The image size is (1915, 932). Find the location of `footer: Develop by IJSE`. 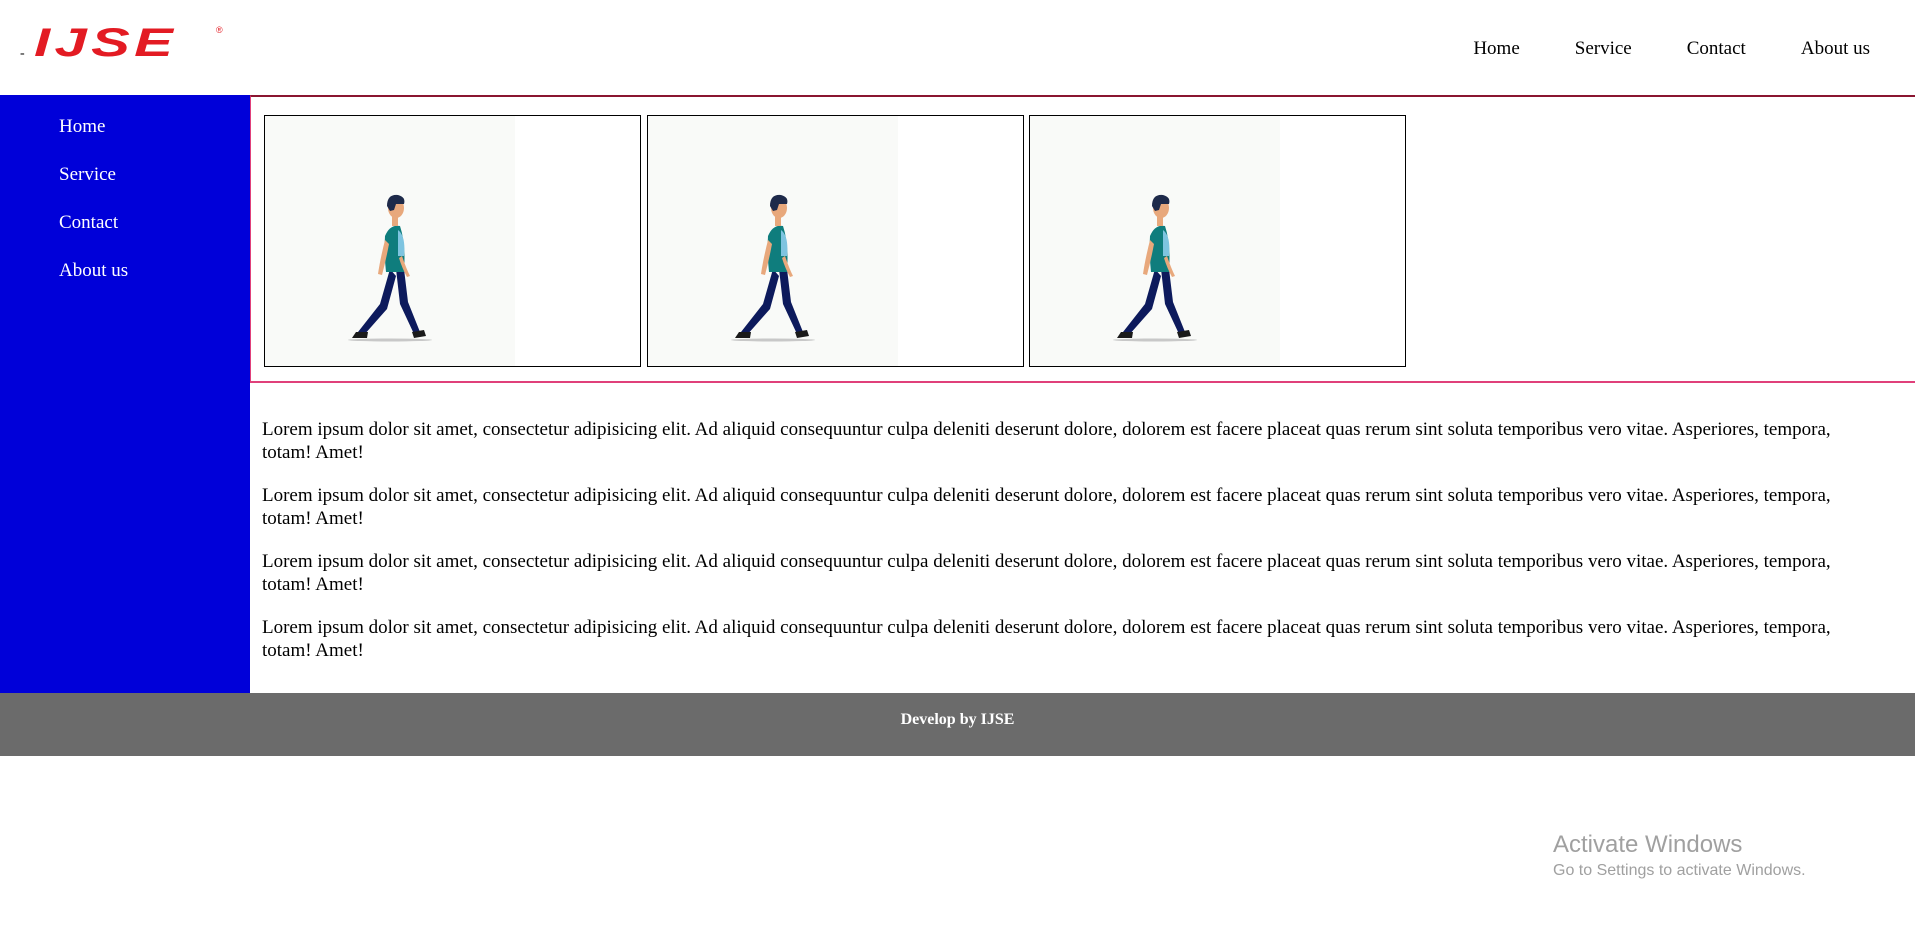

footer: Develop by IJSE is located at coordinates (957, 724).